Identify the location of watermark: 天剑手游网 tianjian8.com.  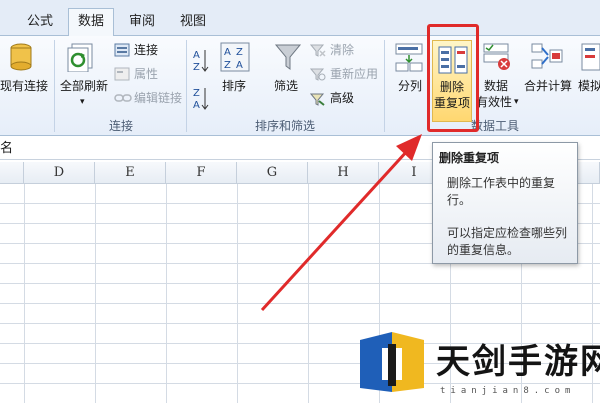
(470, 362).